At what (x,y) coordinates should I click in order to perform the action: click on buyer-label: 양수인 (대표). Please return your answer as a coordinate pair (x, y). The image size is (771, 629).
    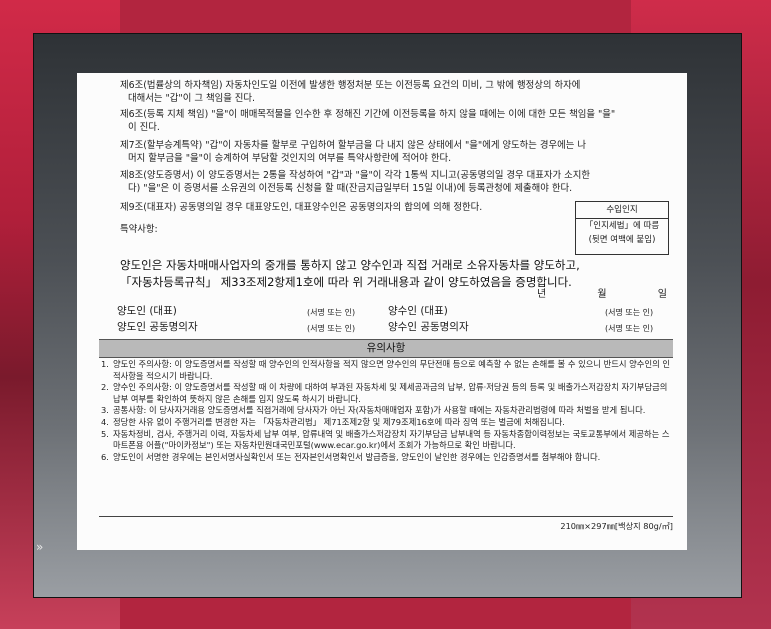
    Looking at the image, I should click on (418, 311).